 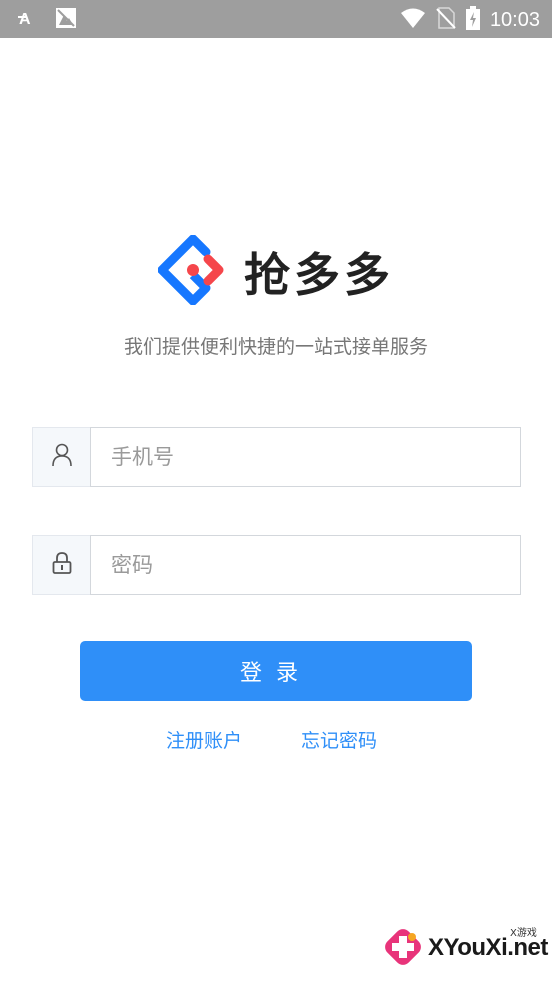 What do you see at coordinates (514, 20) in the screenshot?
I see `status-time: 10:03` at bounding box center [514, 20].